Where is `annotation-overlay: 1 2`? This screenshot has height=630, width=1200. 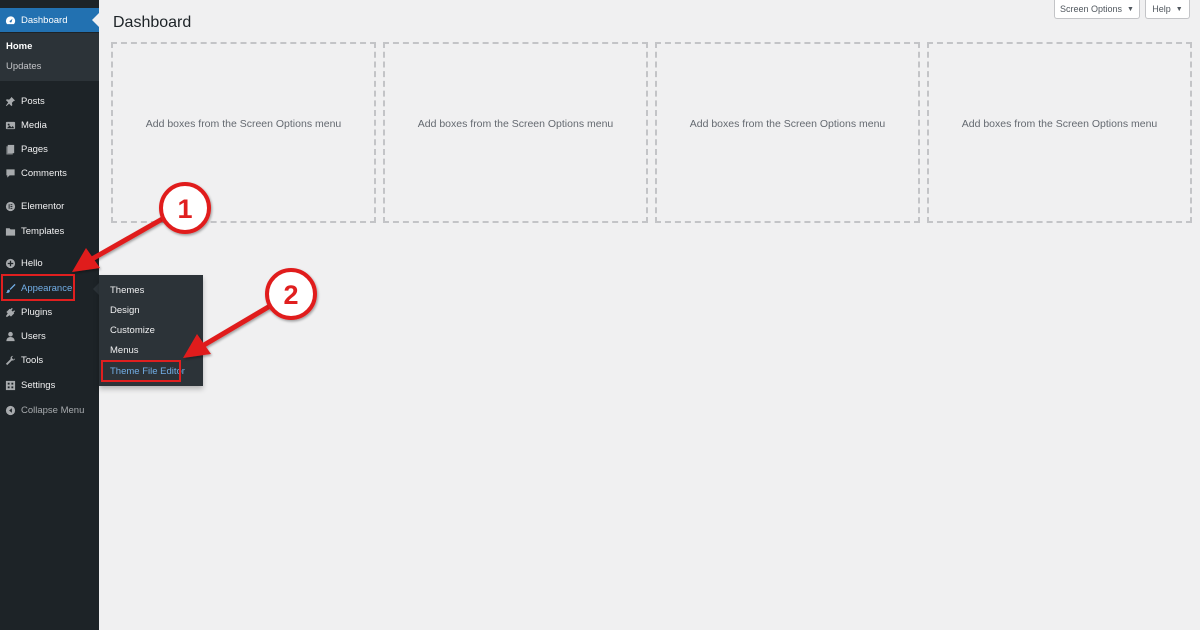
annotation-overlay: 1 2 is located at coordinates (194, 270).